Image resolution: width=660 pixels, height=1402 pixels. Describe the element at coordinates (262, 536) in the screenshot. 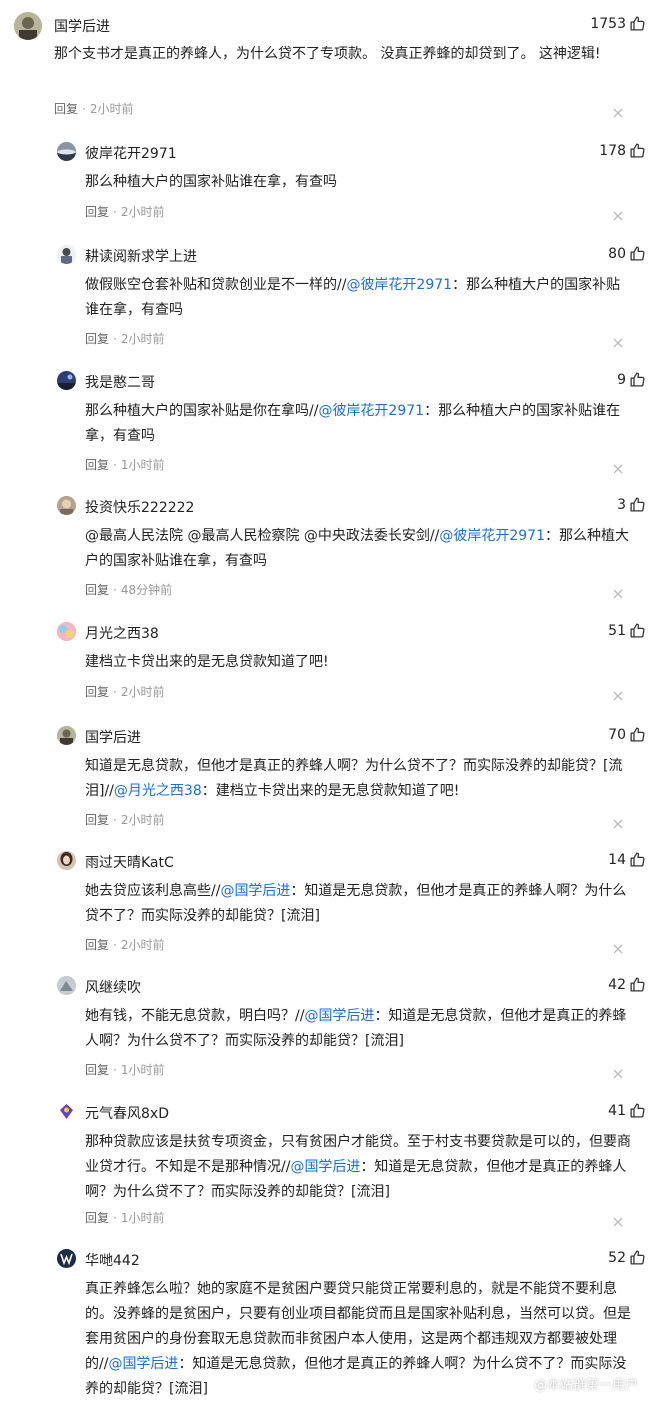

I see `comment-text-segment: @最高人民法院 @最高人民检察院 @中央政法委长安剑//` at that location.